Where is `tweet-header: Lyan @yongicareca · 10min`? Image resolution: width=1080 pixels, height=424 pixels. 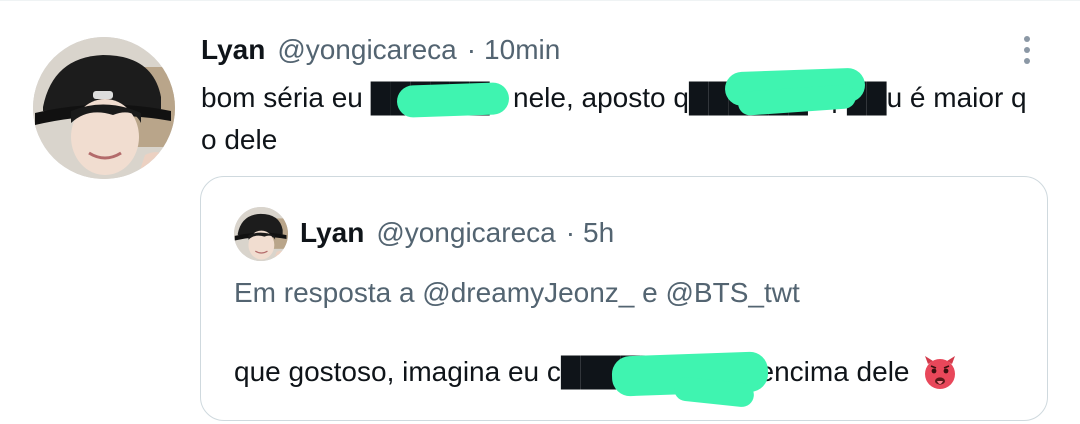 tweet-header: Lyan @yongicareca · 10min is located at coordinates (380, 50).